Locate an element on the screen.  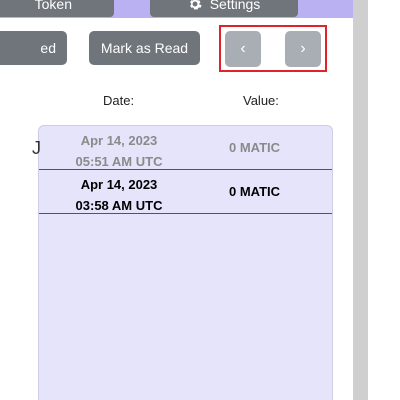
chevron-right-icon: › is located at coordinates (303, 48).